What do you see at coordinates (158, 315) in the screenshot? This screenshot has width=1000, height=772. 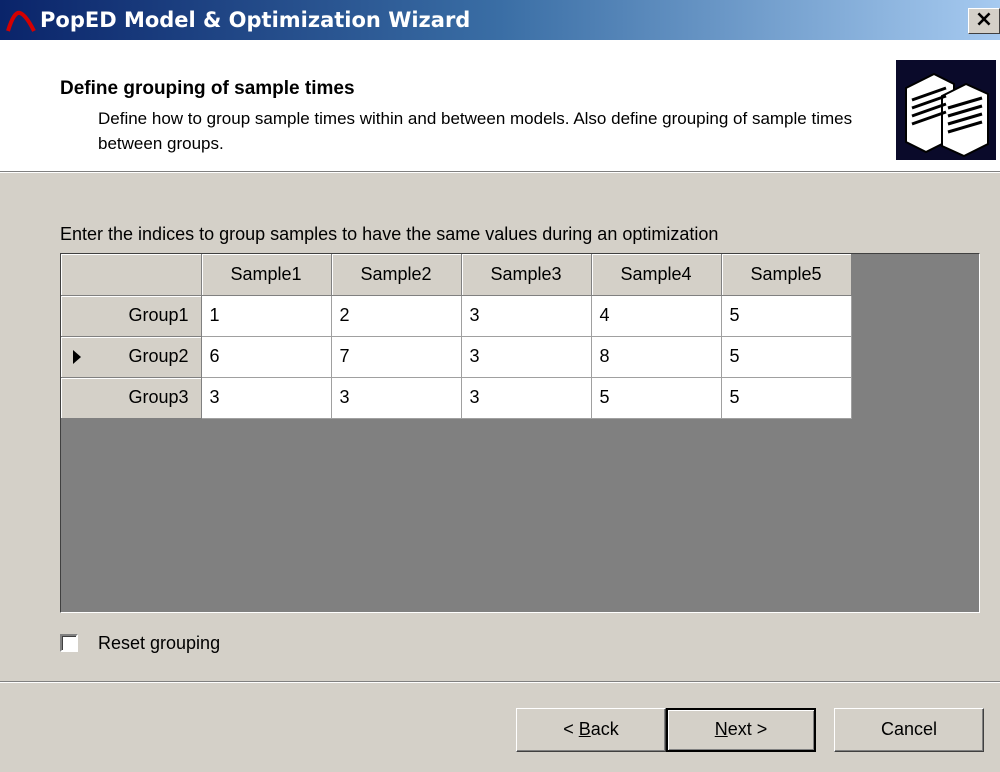 I see `row-label: Group1` at bounding box center [158, 315].